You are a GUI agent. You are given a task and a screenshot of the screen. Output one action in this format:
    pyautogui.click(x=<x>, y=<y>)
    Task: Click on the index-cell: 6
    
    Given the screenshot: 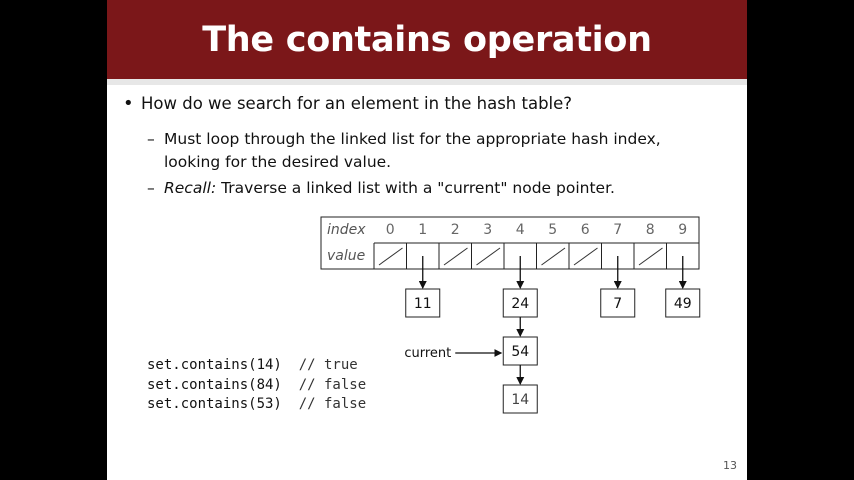 What is the action you would take?
    pyautogui.click(x=585, y=230)
    